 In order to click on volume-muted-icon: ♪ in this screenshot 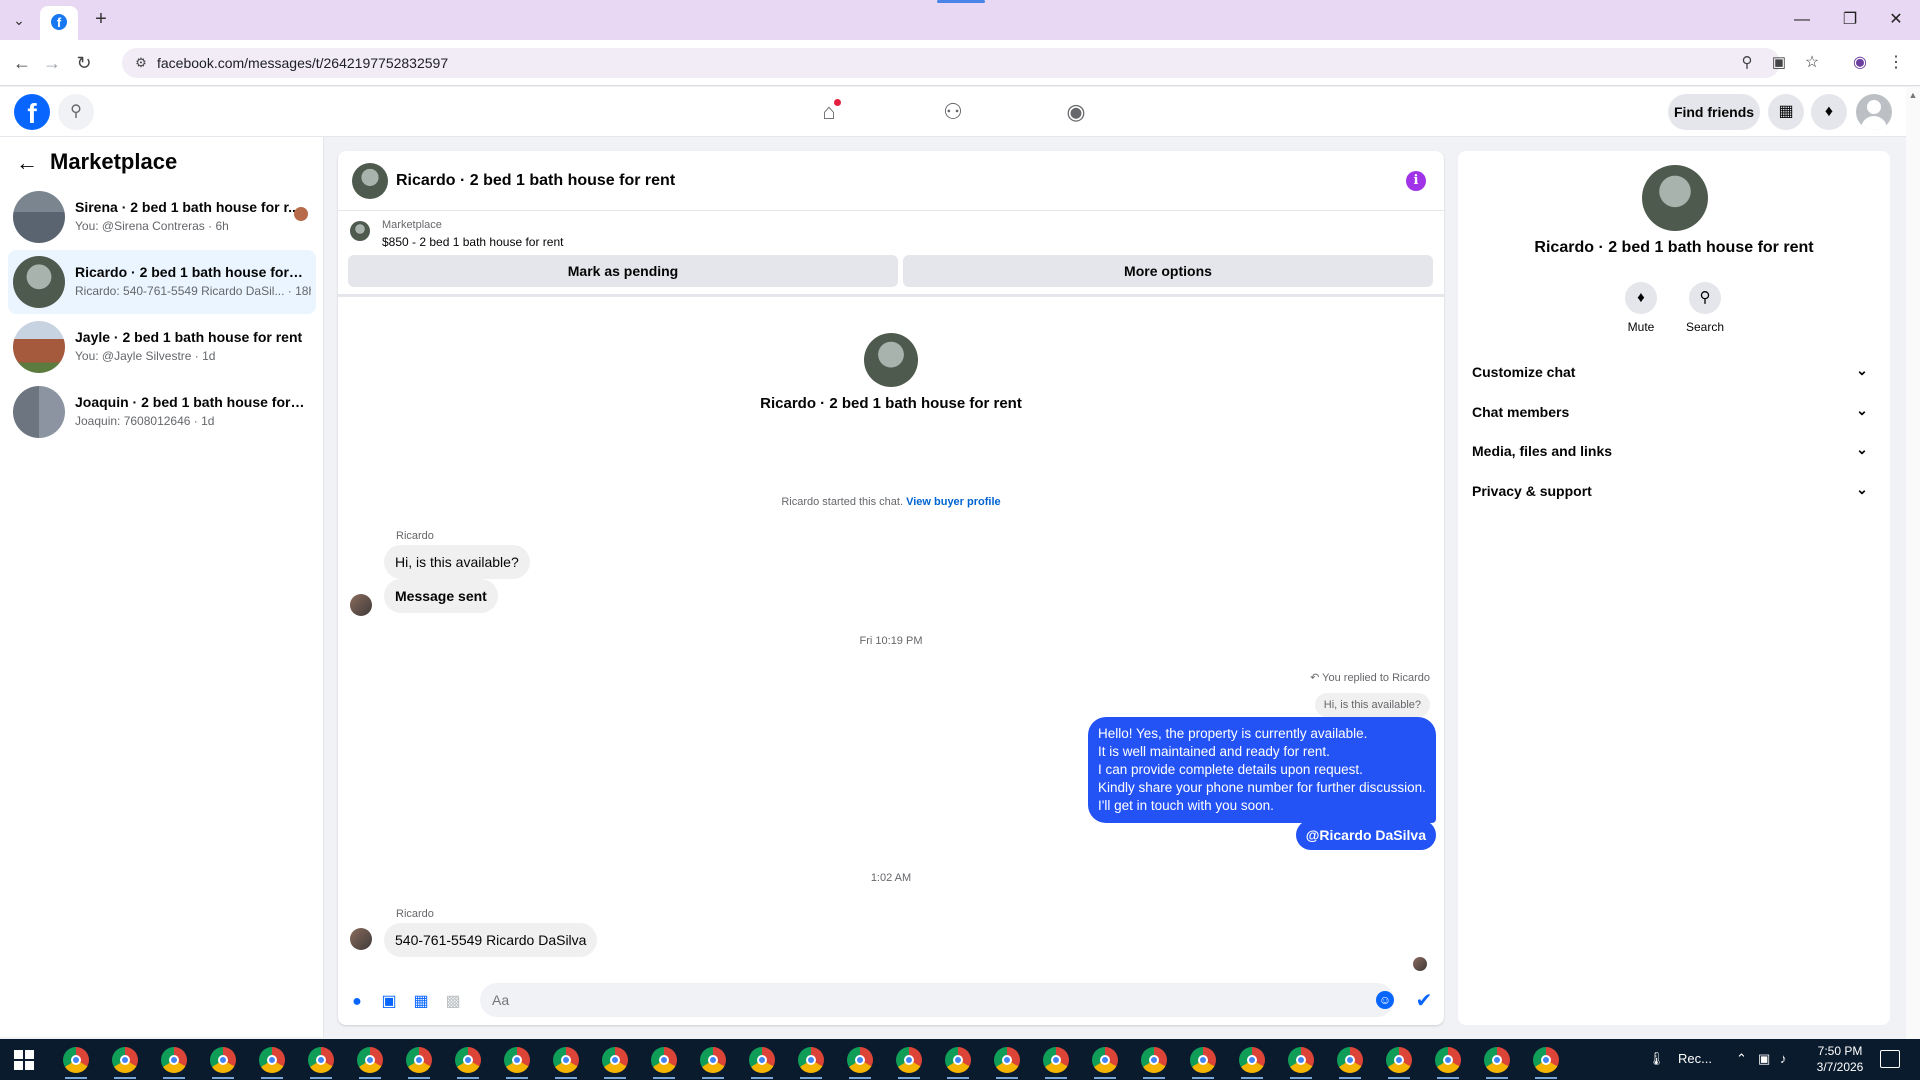, I will do `click(1783, 1058)`.